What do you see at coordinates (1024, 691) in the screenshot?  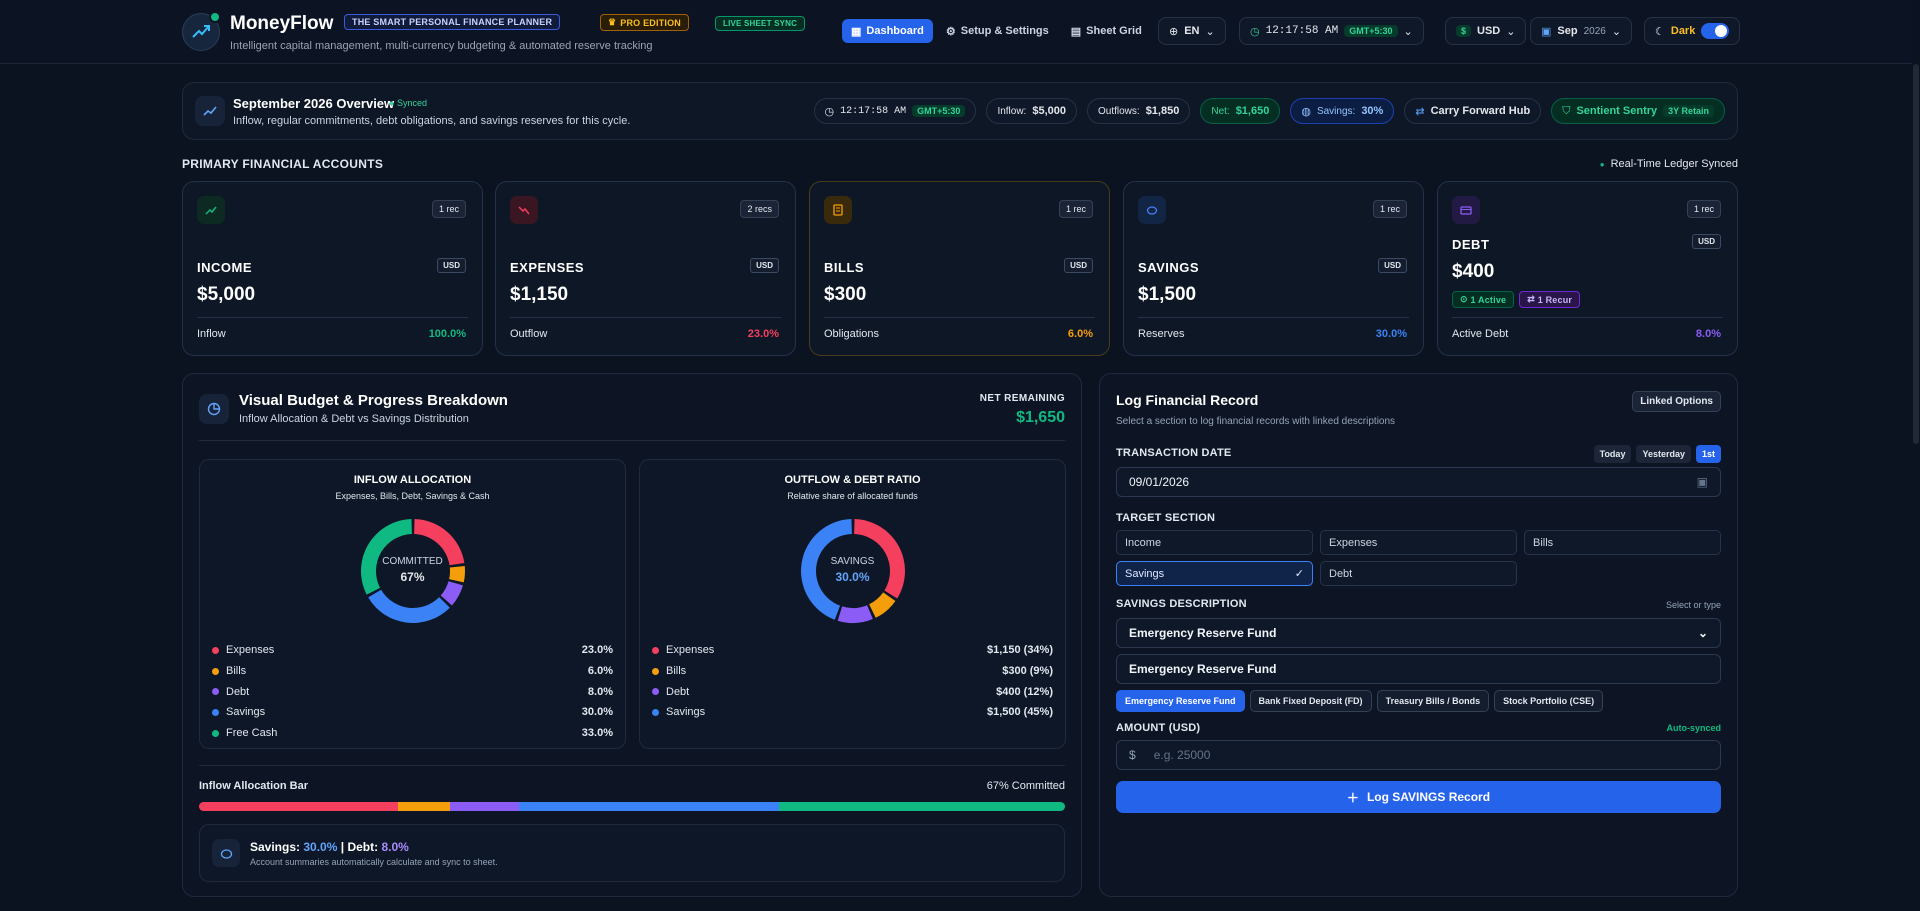 I see `legend-value: $400 (12%)` at bounding box center [1024, 691].